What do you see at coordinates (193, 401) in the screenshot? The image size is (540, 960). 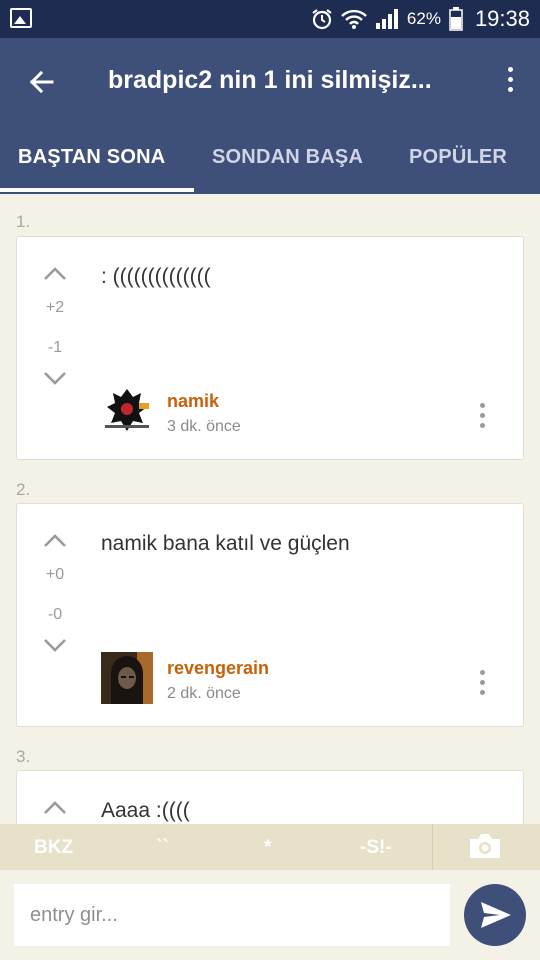 I see `author-name: namik` at bounding box center [193, 401].